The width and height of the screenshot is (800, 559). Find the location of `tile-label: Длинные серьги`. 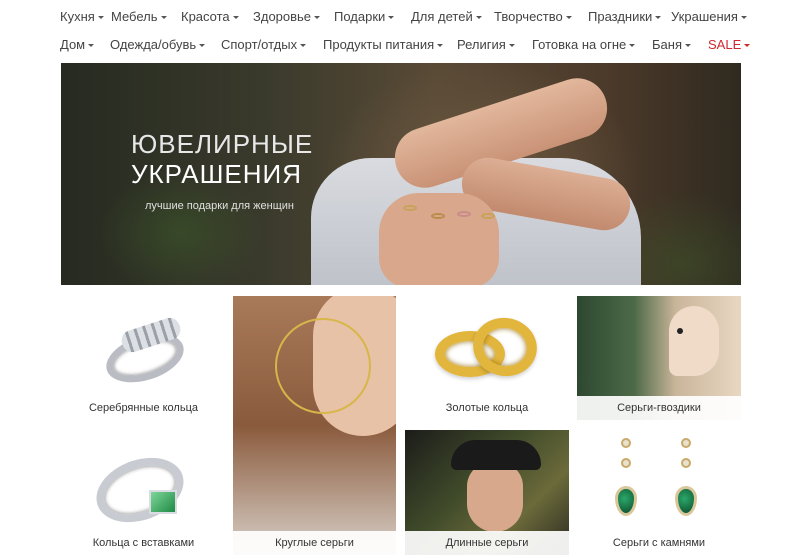

tile-label: Длинные серьги is located at coordinates (487, 543).